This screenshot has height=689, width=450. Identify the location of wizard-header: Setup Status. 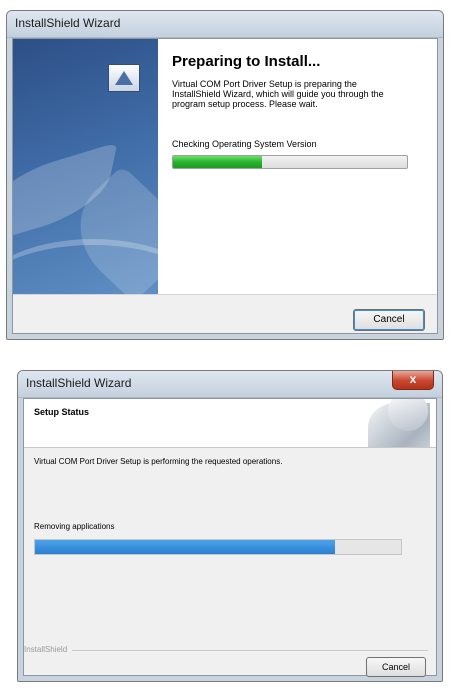
(230, 423).